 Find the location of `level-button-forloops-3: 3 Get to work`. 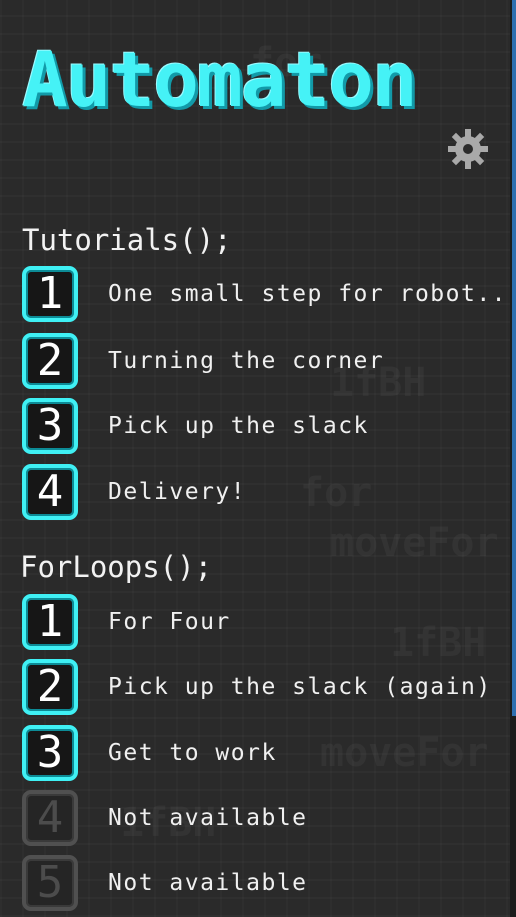

level-button-forloops-3: 3 Get to work is located at coordinates (262, 753).